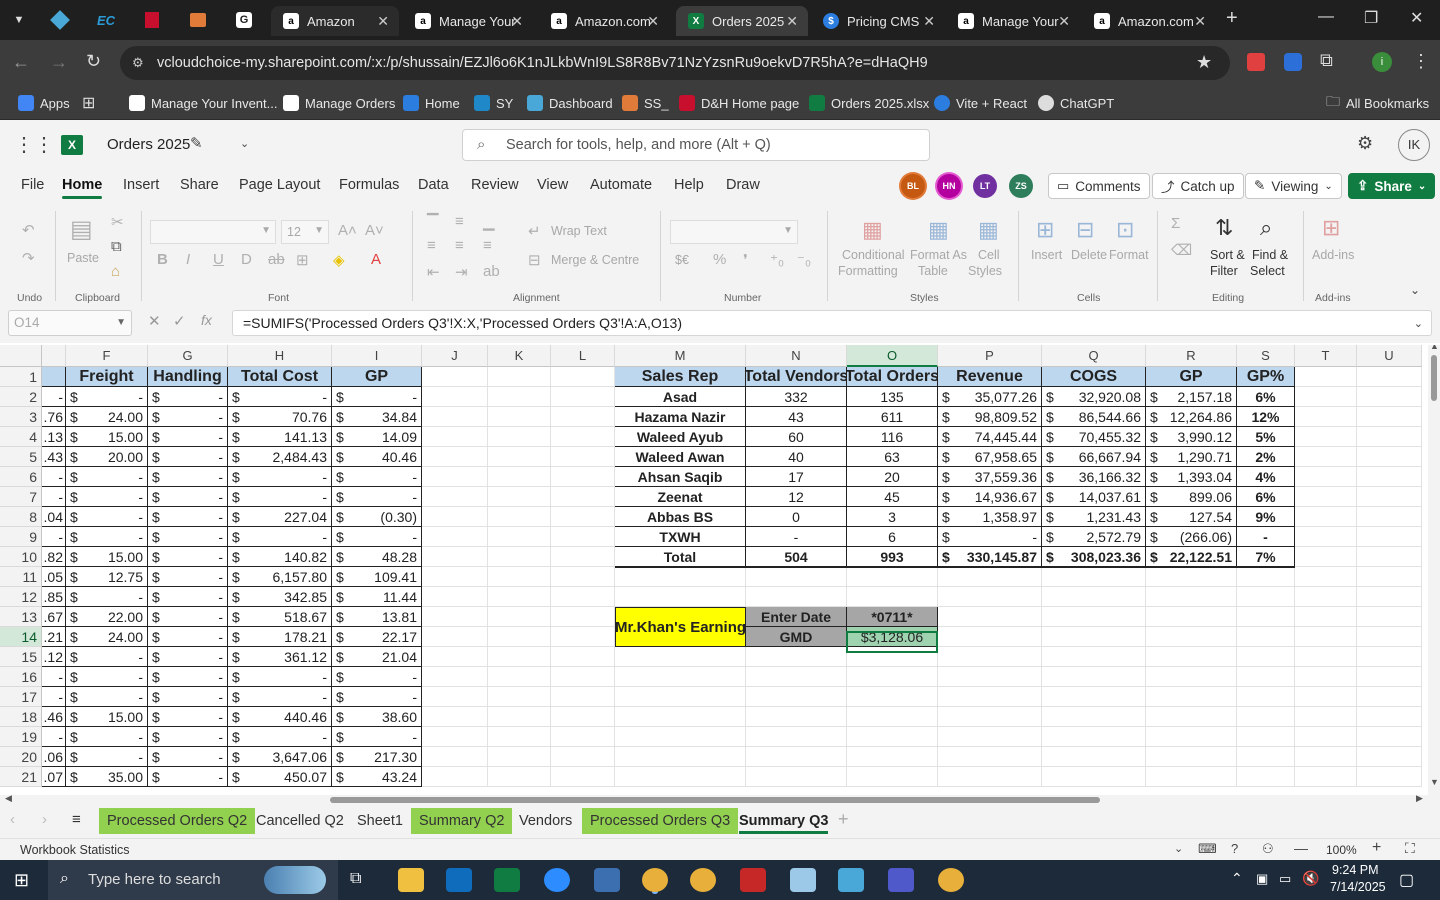  What do you see at coordinates (1237, 878) in the screenshot?
I see `chevron-up-icon: ⌃` at bounding box center [1237, 878].